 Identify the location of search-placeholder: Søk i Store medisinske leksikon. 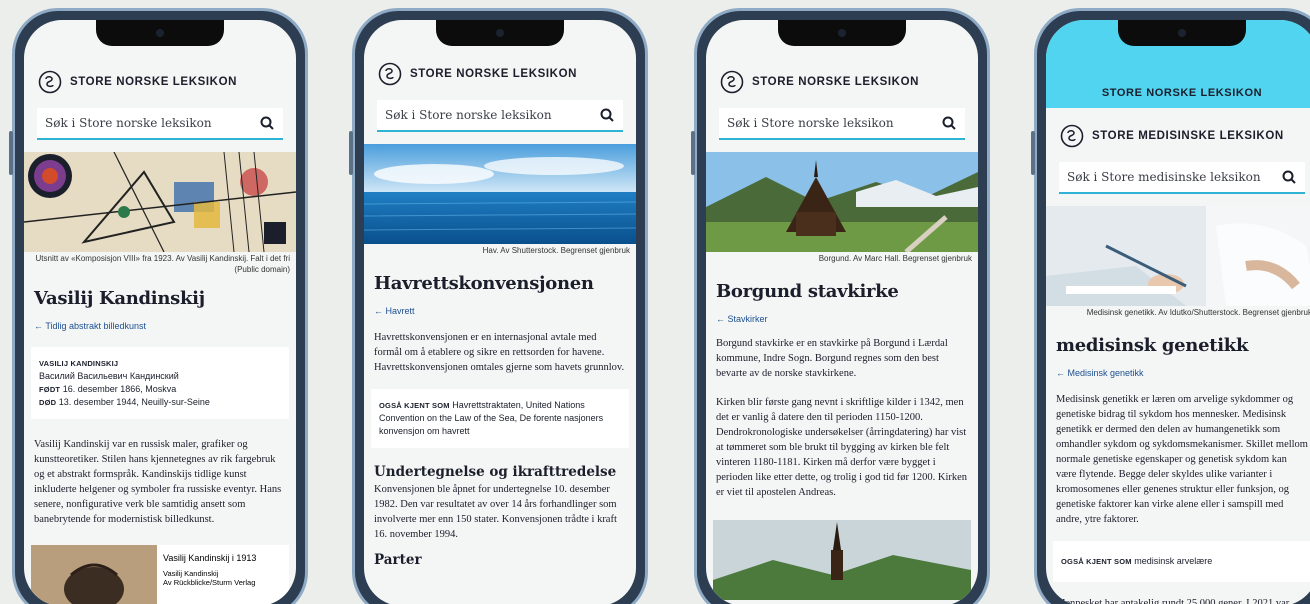
(1164, 177).